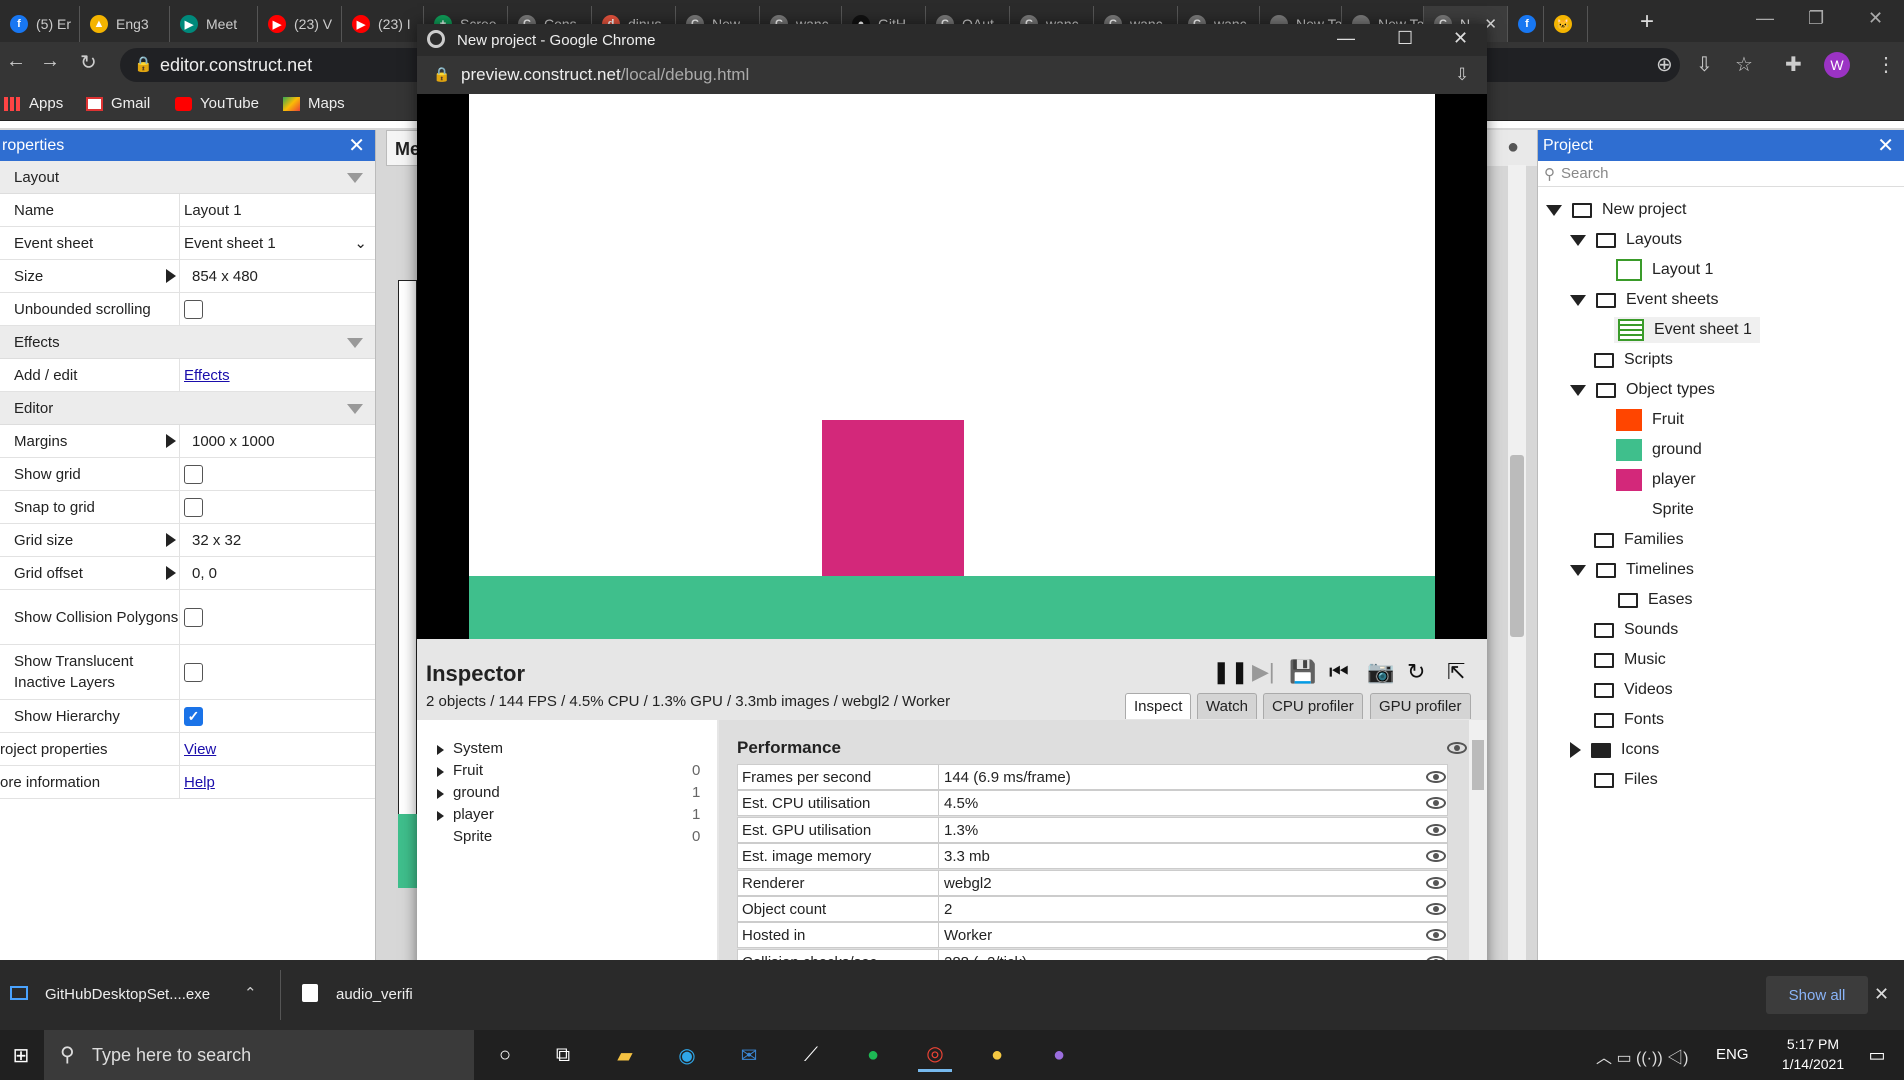  I want to click on tree-families: Families, so click(1639, 540).